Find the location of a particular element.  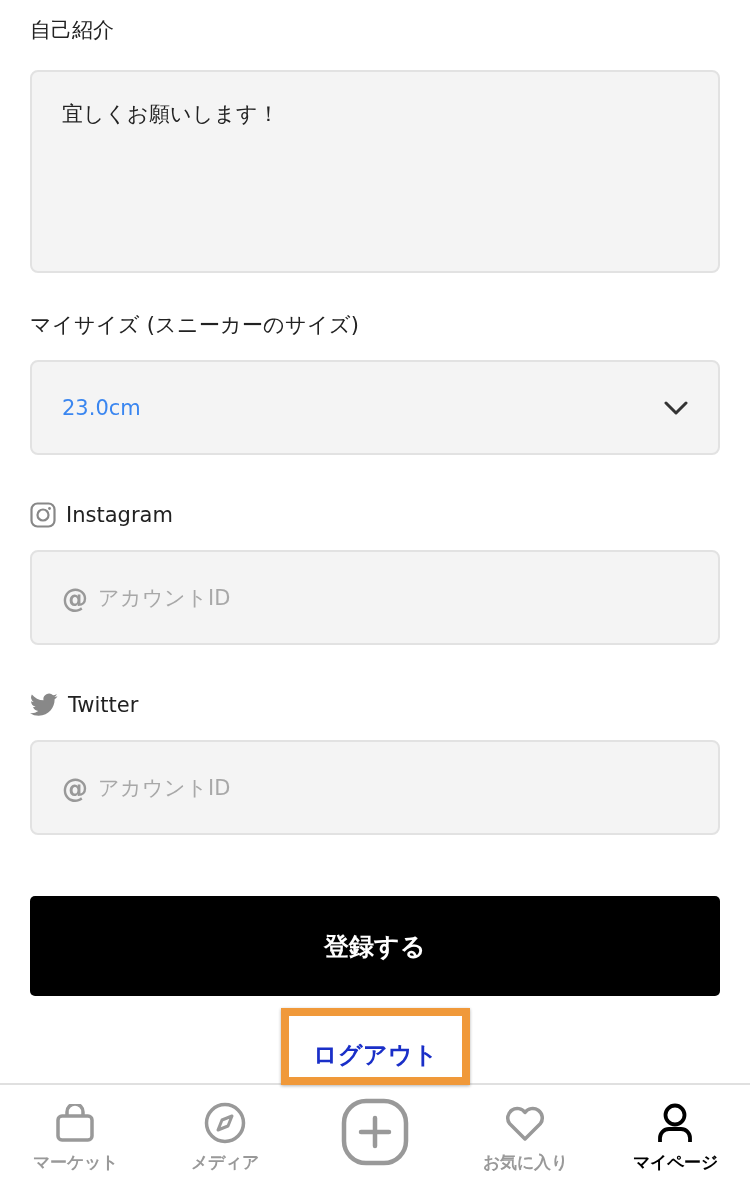

person-icon is located at coordinates (675, 1123).